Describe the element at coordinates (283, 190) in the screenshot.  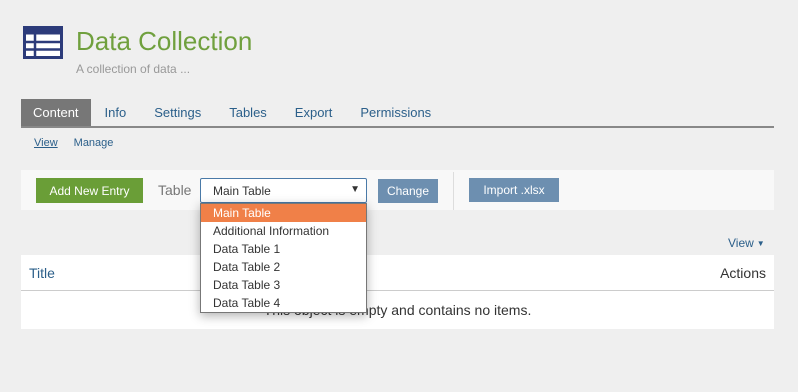
I see `table-select: Main Table ▼` at that location.